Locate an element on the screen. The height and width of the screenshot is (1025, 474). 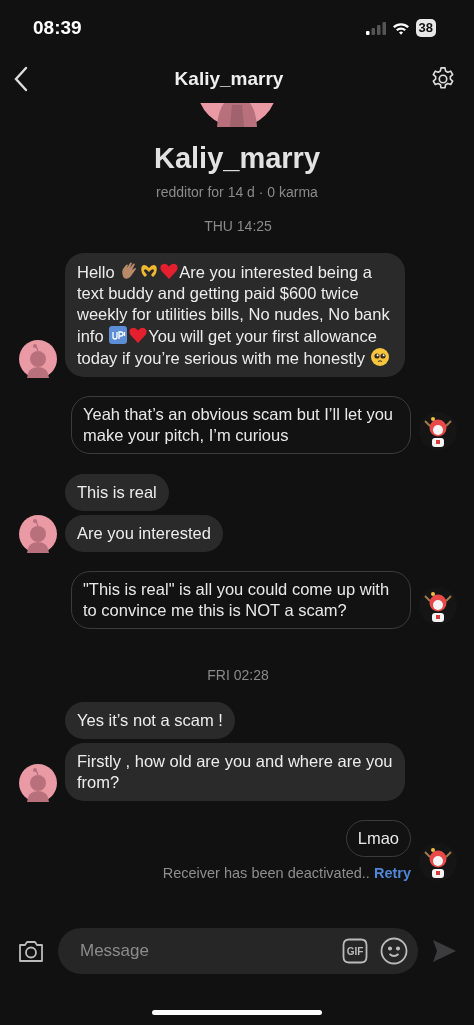
pleading-face-icon is located at coordinates (379, 357).